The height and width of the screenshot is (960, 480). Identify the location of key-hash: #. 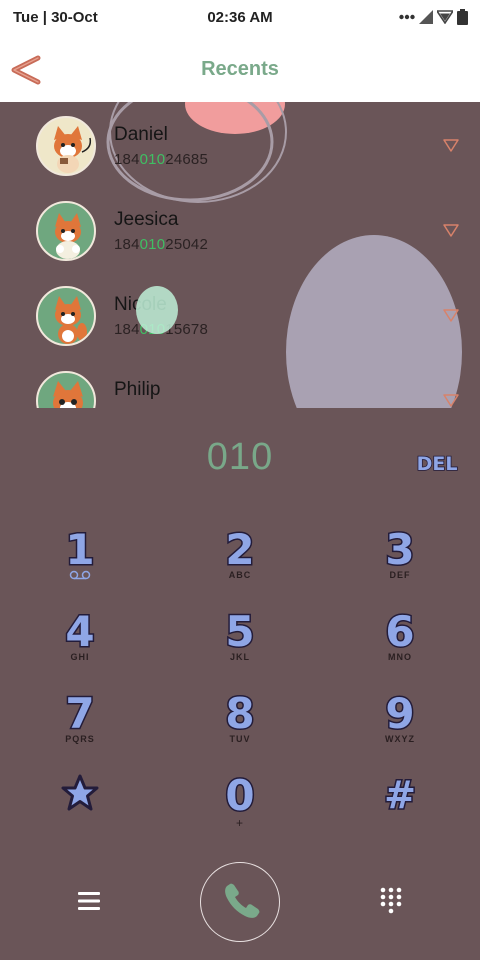
(400, 808).